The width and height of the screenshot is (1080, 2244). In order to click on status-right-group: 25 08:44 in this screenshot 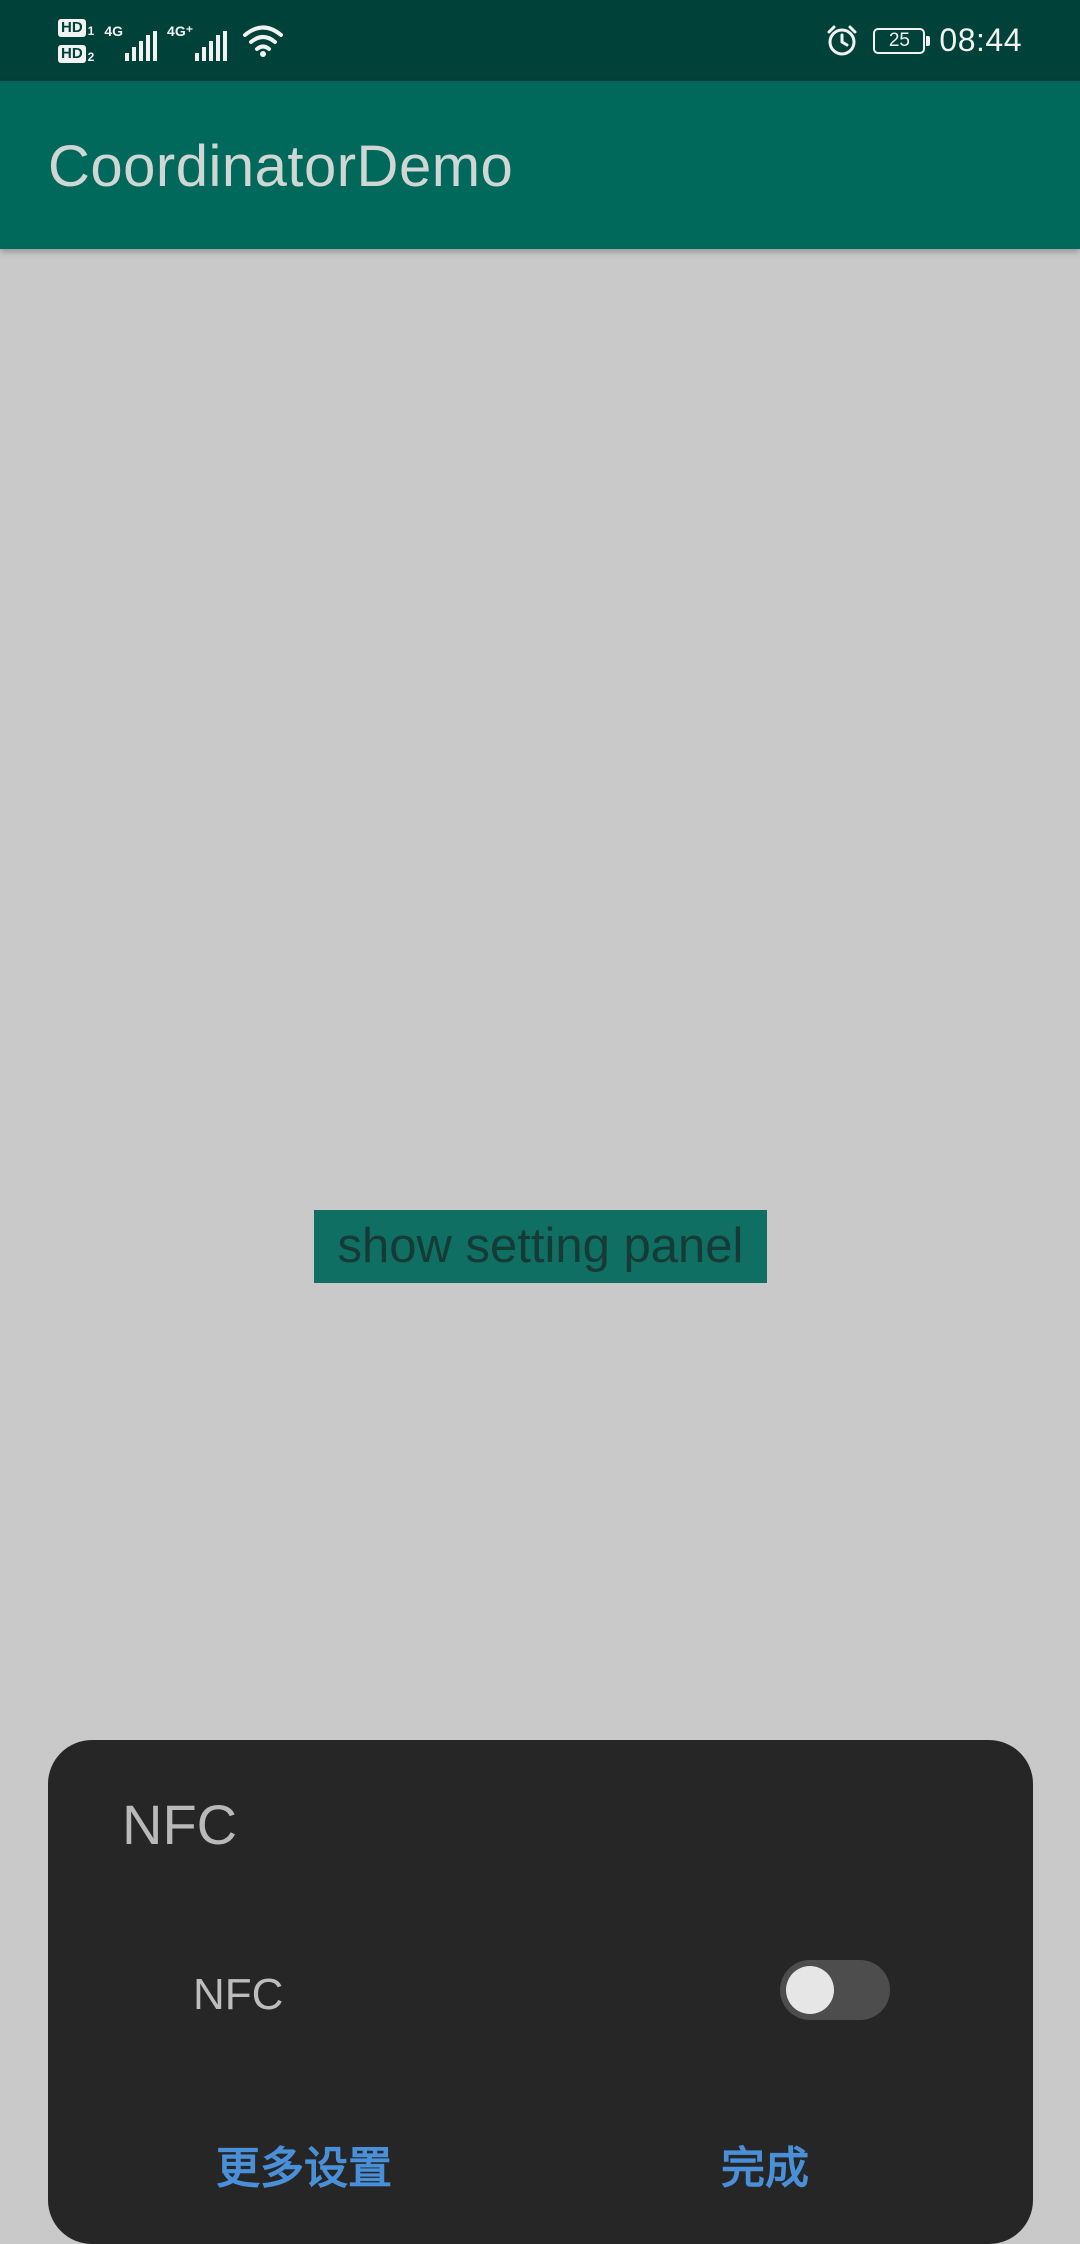, I will do `click(923, 40)`.